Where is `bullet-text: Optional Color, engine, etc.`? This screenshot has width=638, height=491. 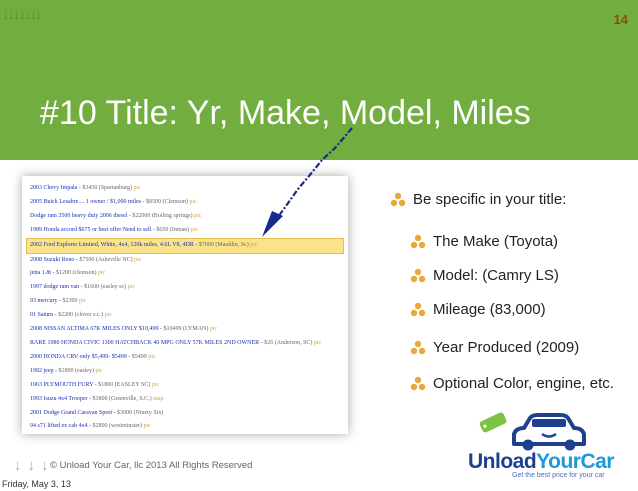 bullet-text: Optional Color, engine, etc. is located at coordinates (523, 383).